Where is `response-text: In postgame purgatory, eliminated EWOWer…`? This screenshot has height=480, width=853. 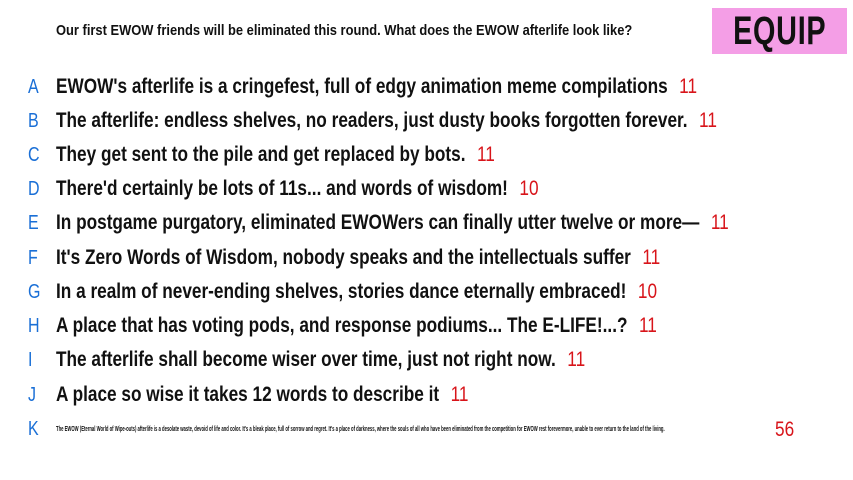 response-text: In postgame purgatory, eliminated EWOWer… is located at coordinates (378, 222).